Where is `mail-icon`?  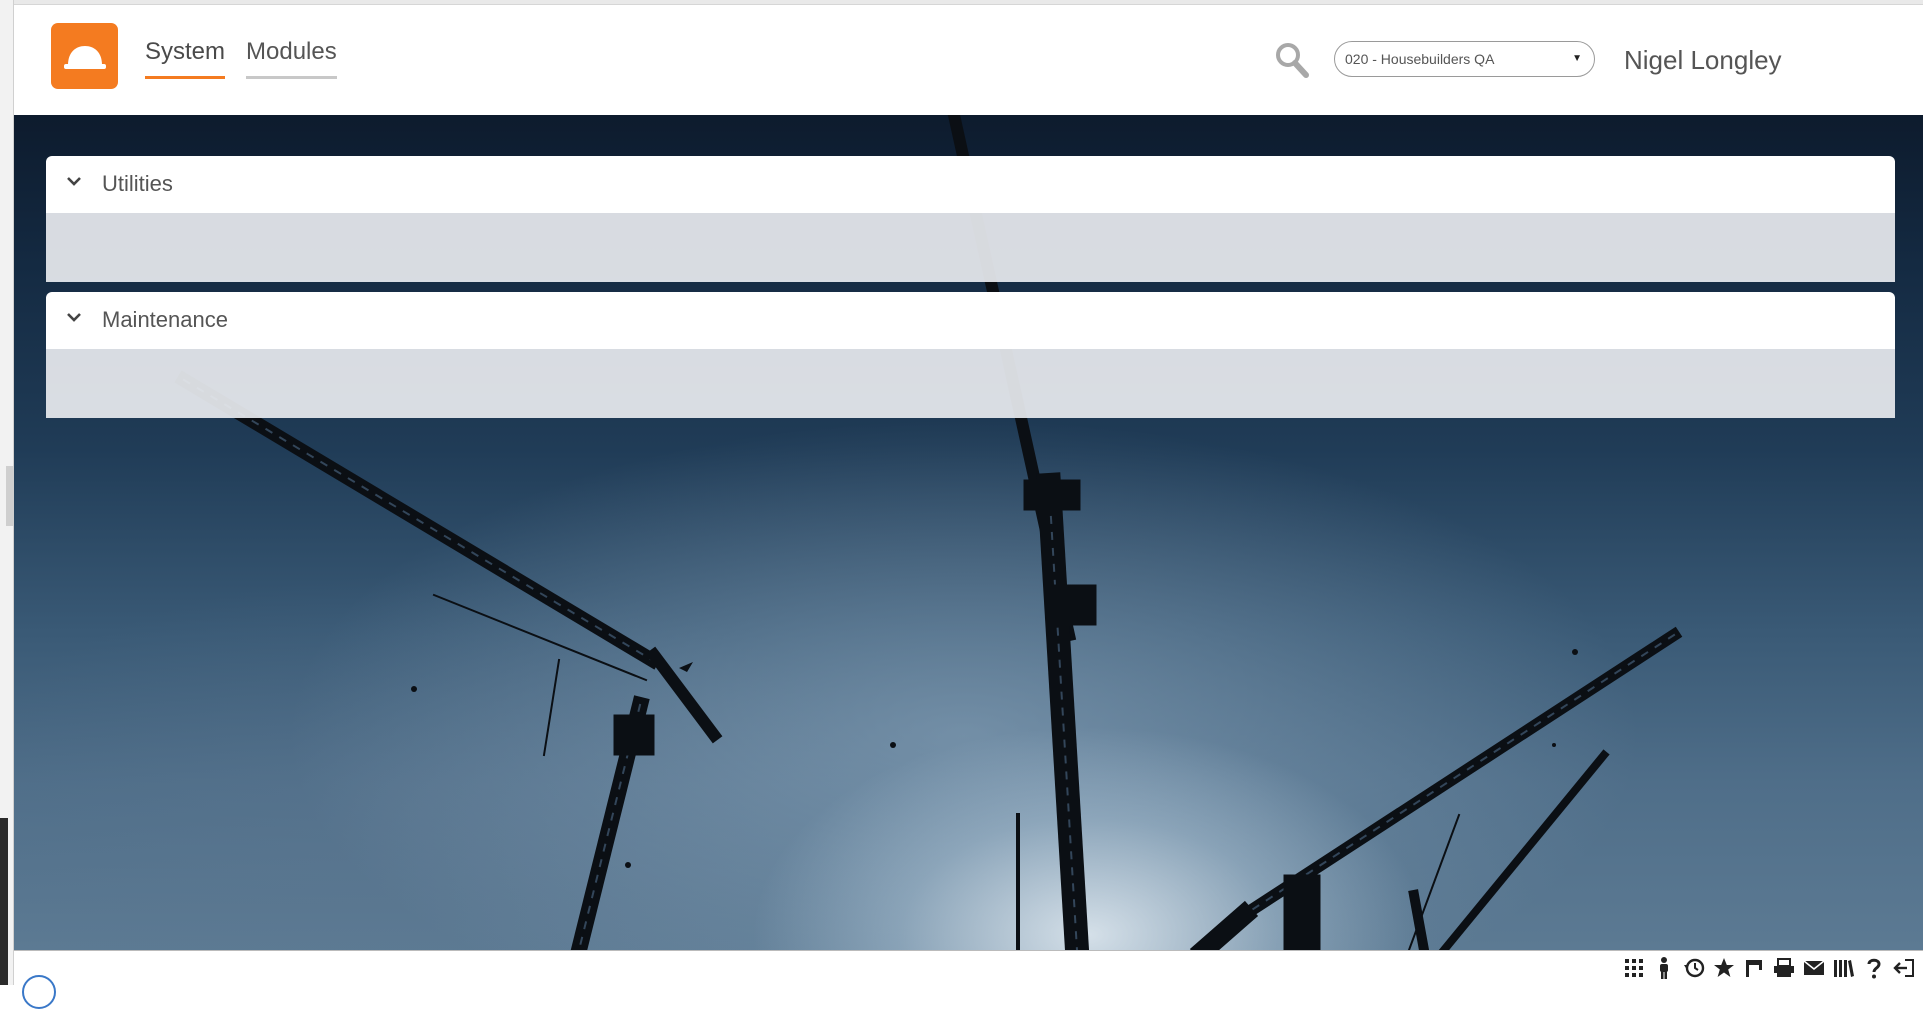 mail-icon is located at coordinates (1814, 968).